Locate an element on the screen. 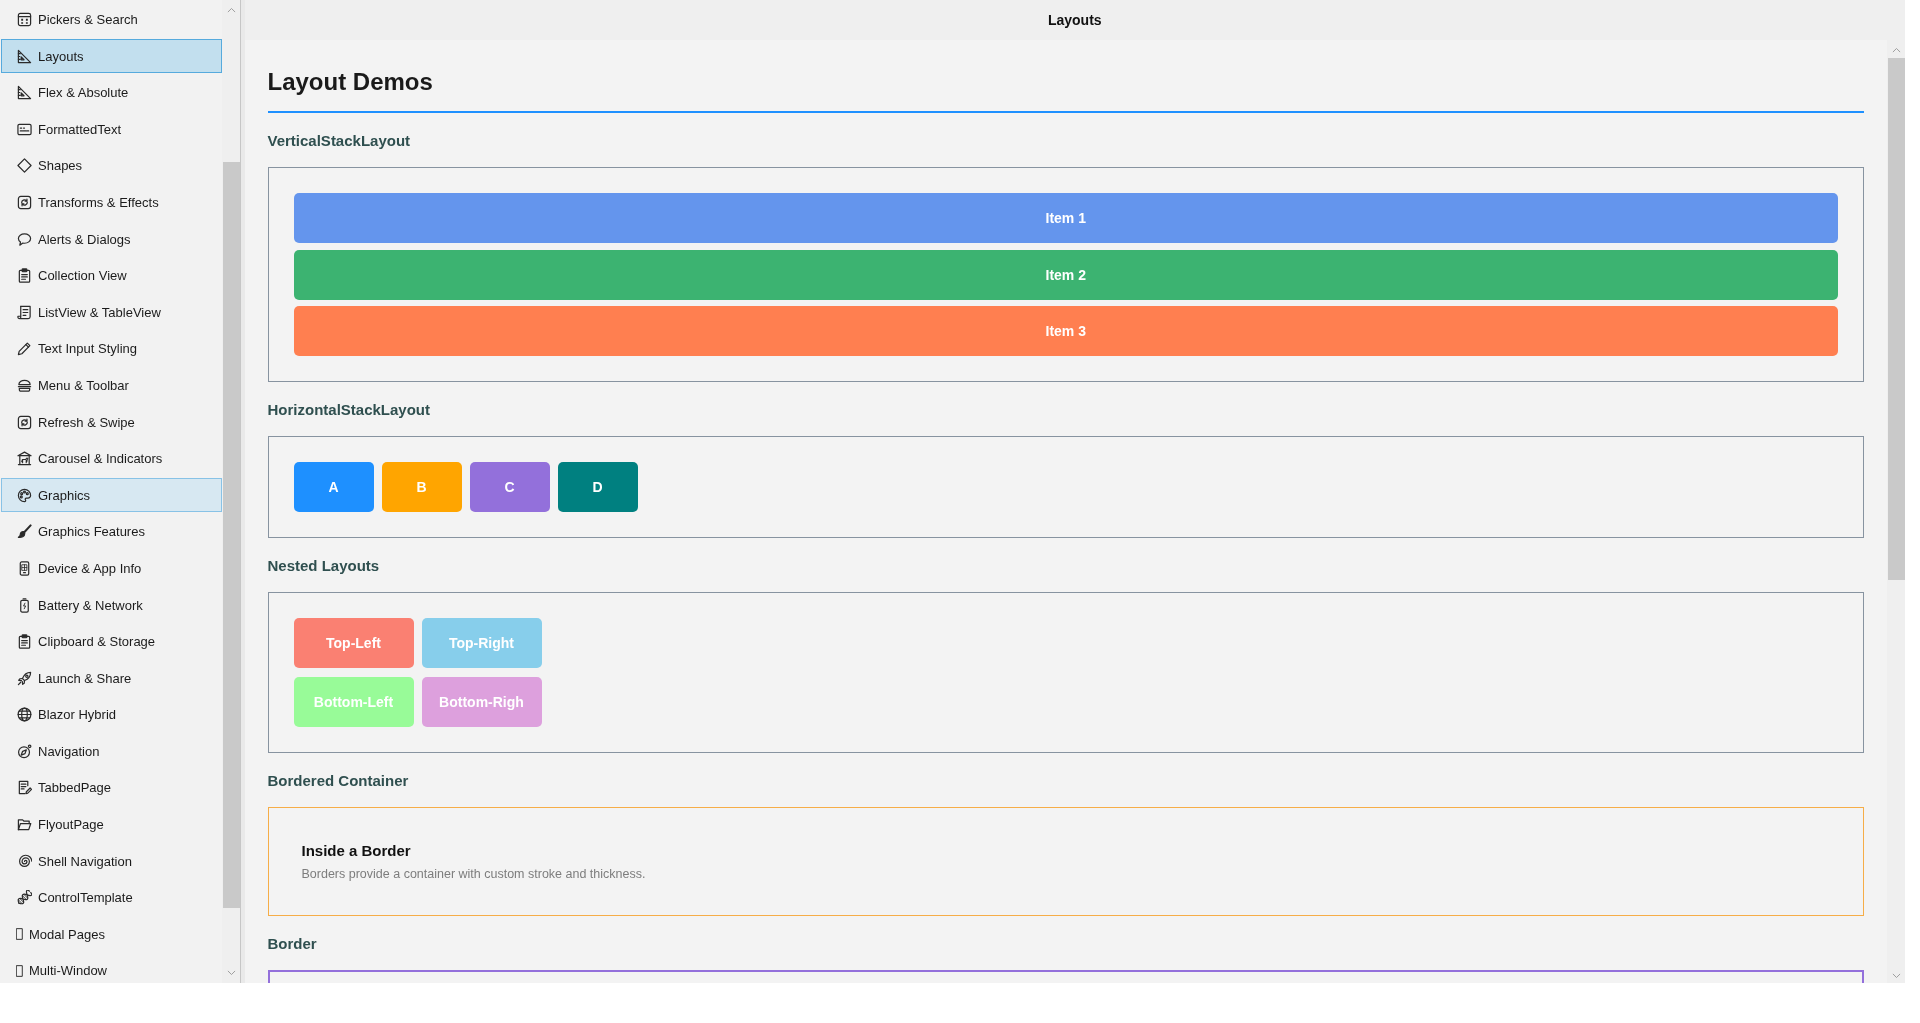  sidebar-item: Device & App Info is located at coordinates (111, 568).